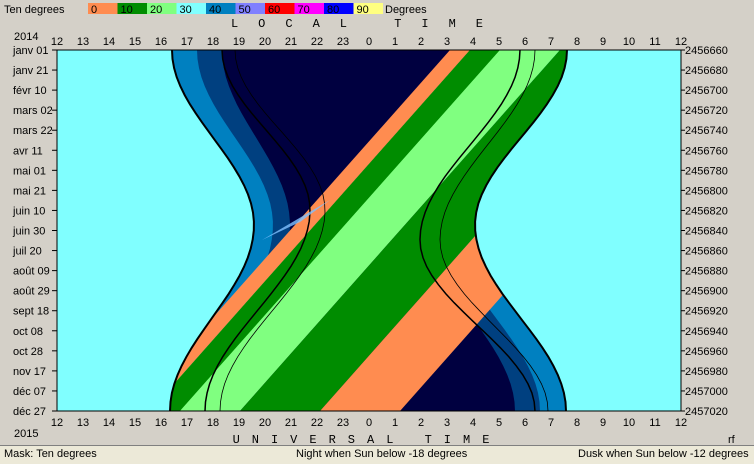  I want to click on legend-label: 0, so click(94, 10).